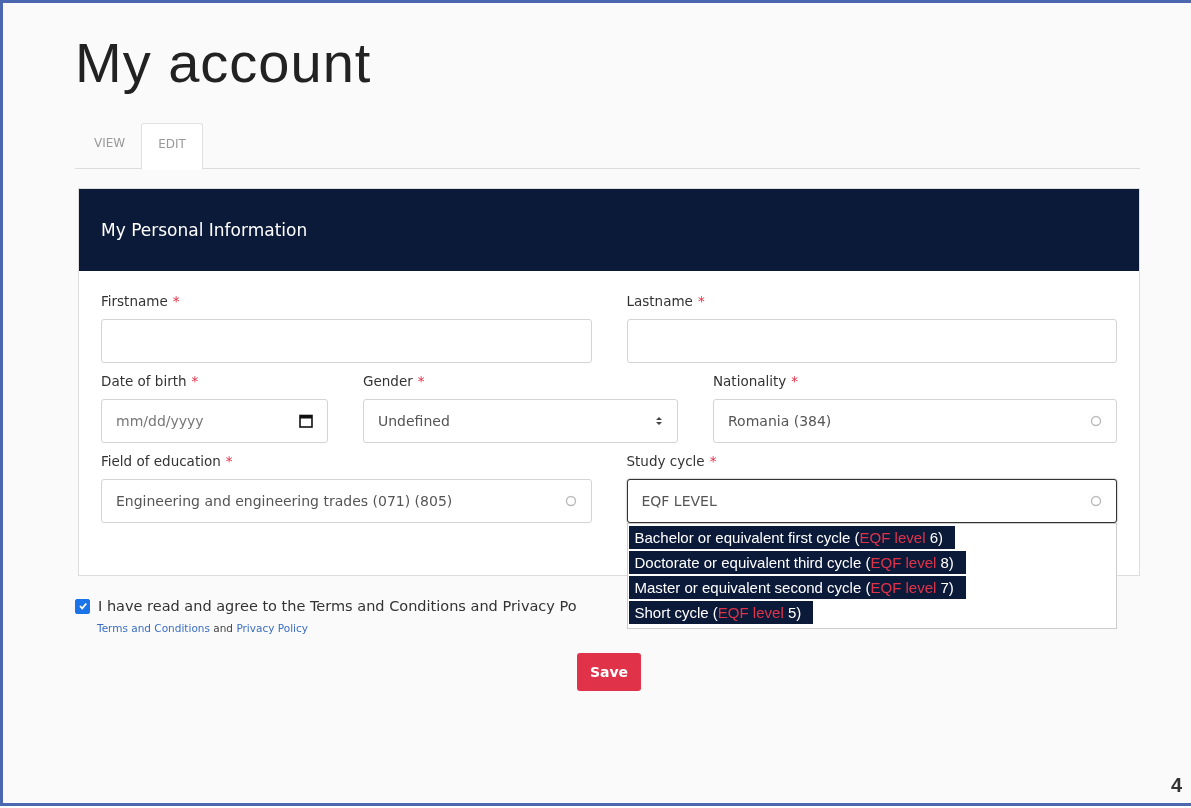  I want to click on dropdown-option: Doctorate or equivalent third cycle (EQF level 8), so click(797, 562).